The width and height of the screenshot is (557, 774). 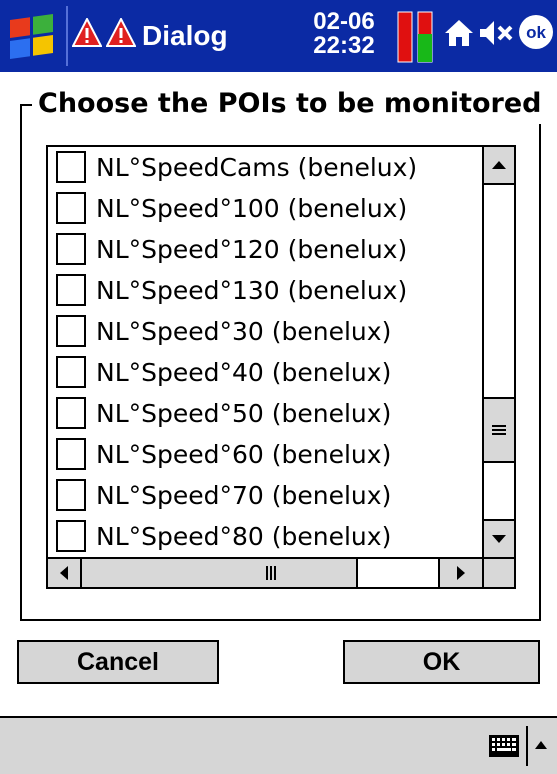 What do you see at coordinates (278, 745) in the screenshot?
I see `menu-bar` at bounding box center [278, 745].